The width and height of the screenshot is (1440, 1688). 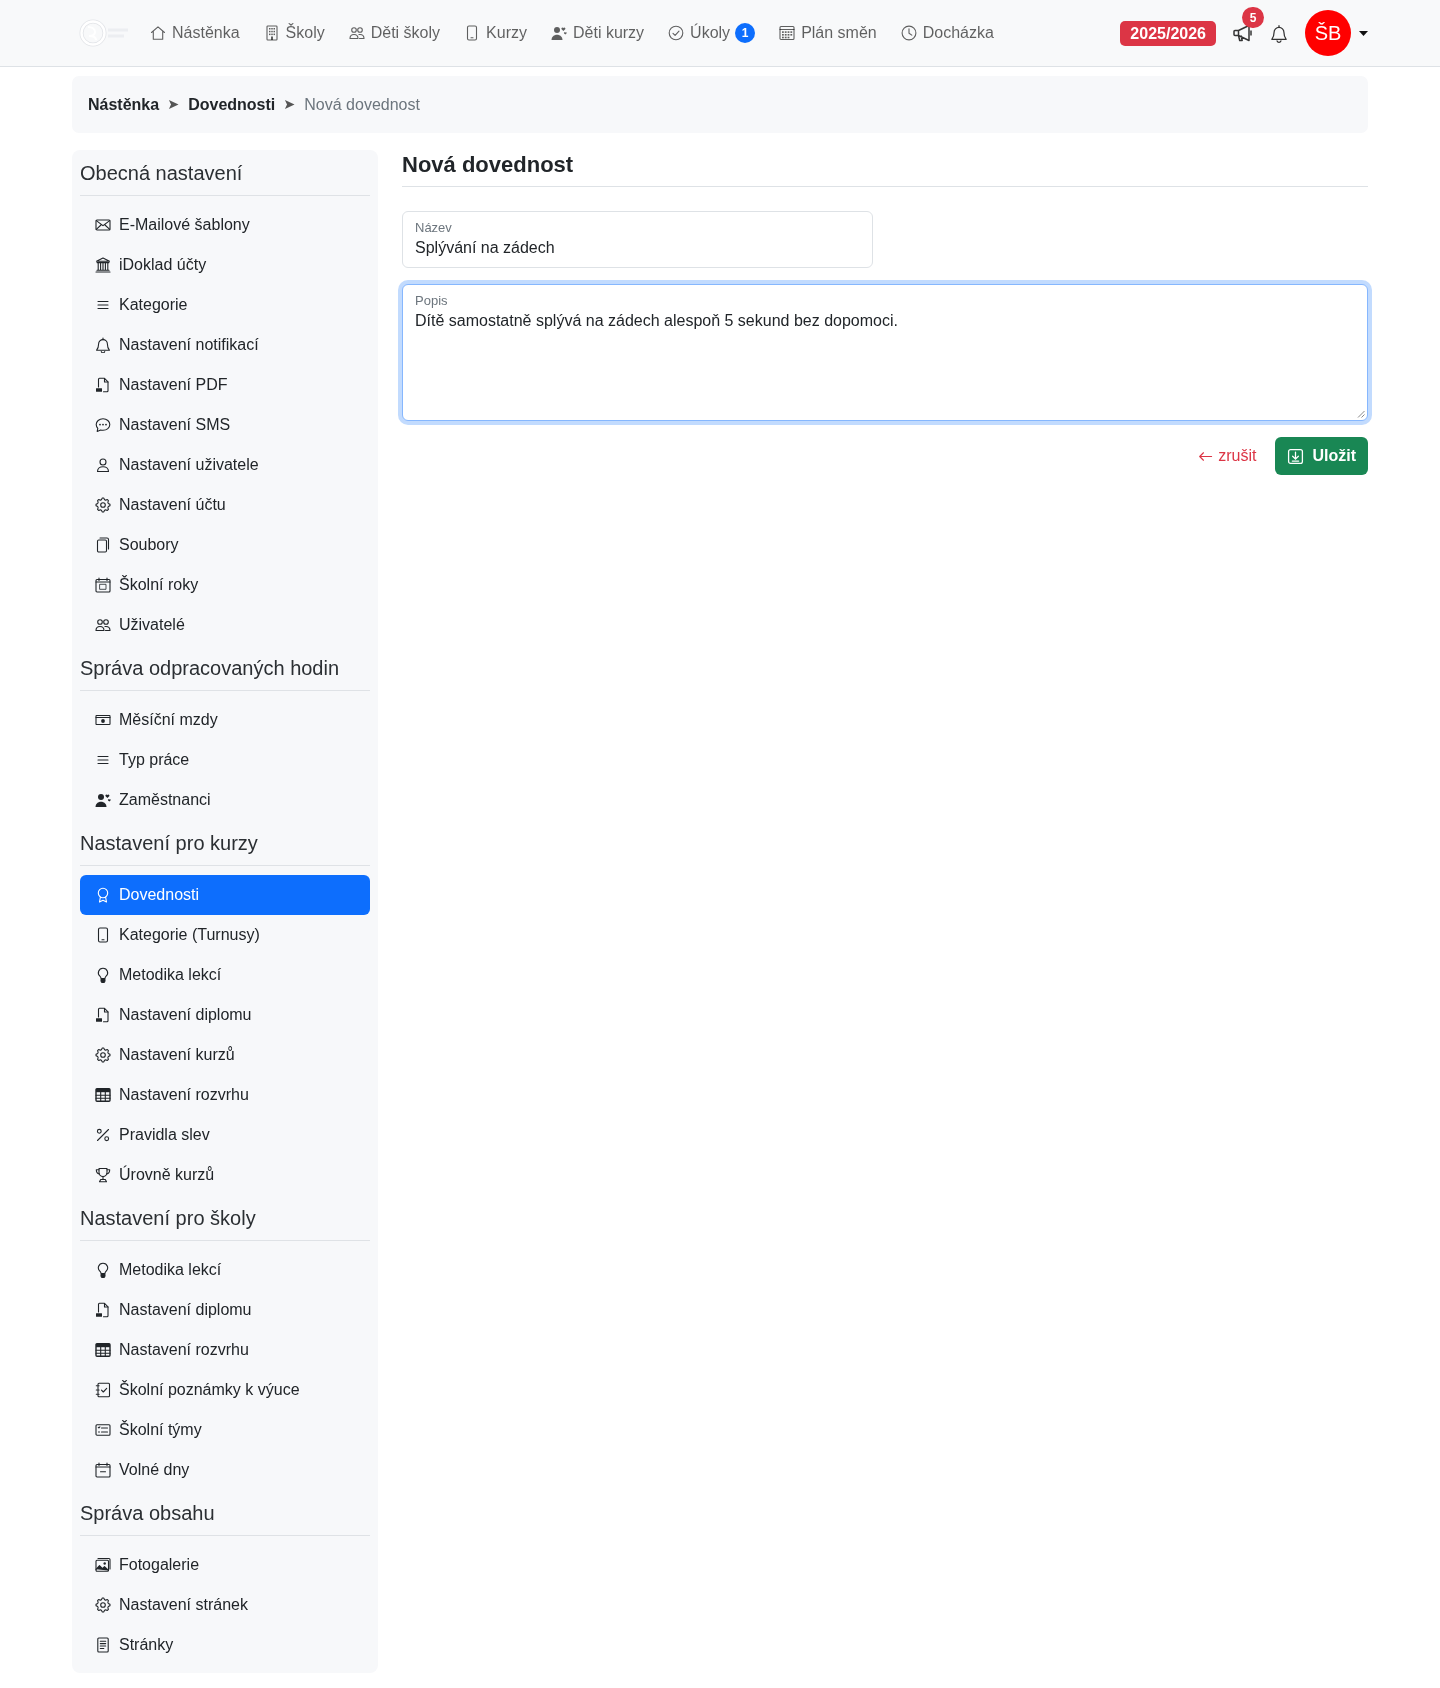 What do you see at coordinates (162, 173) in the screenshot?
I see `section-heading: Obecná nastavení` at bounding box center [162, 173].